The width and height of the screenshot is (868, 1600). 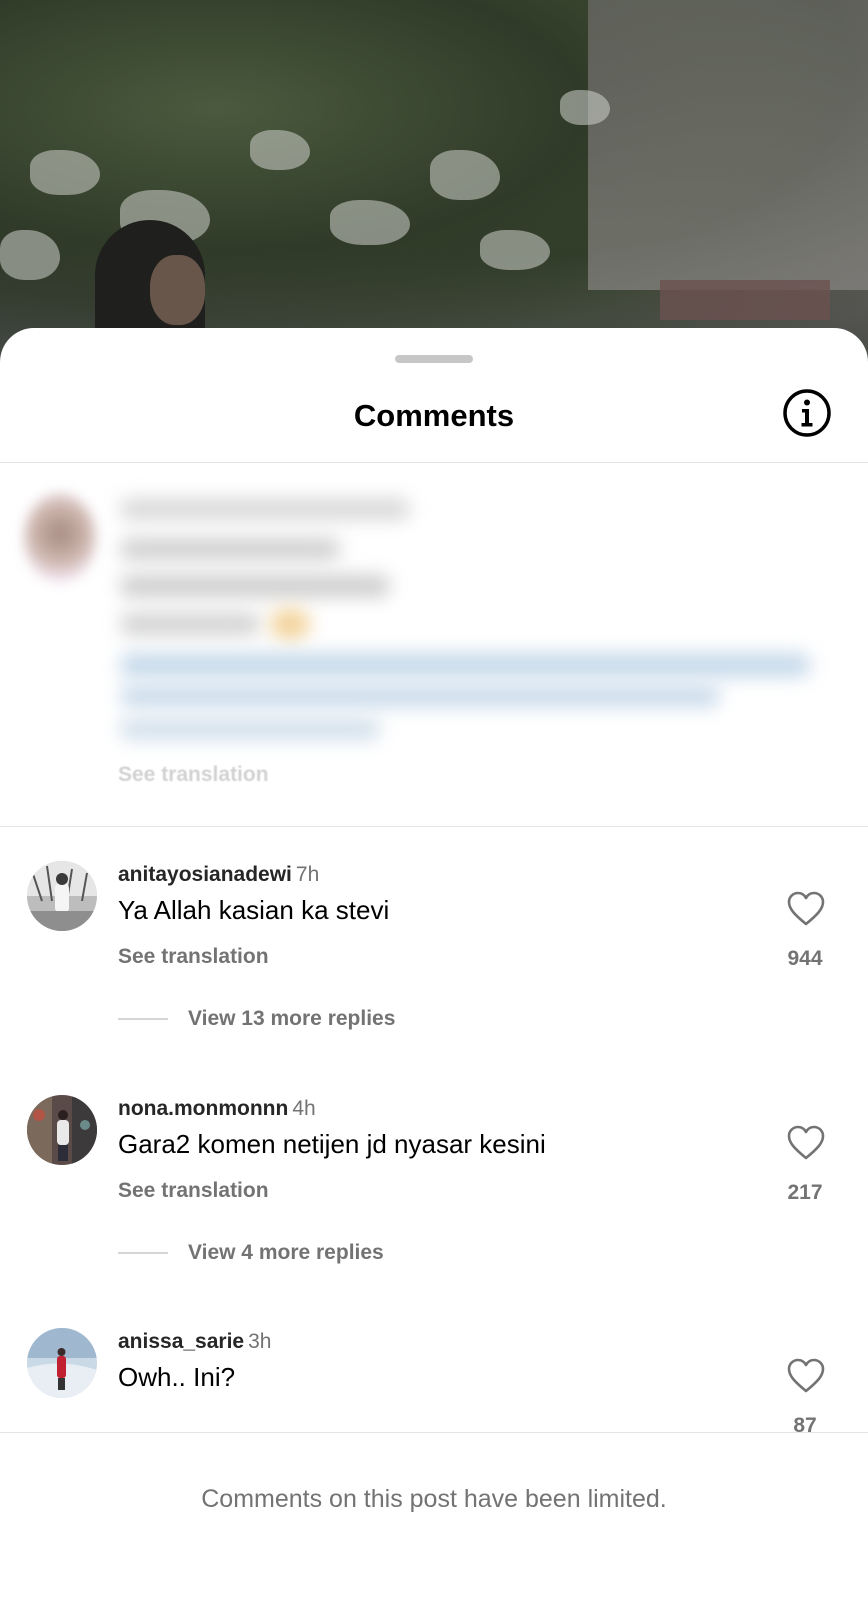 What do you see at coordinates (260, 1341) in the screenshot?
I see `timestamp: 3h` at bounding box center [260, 1341].